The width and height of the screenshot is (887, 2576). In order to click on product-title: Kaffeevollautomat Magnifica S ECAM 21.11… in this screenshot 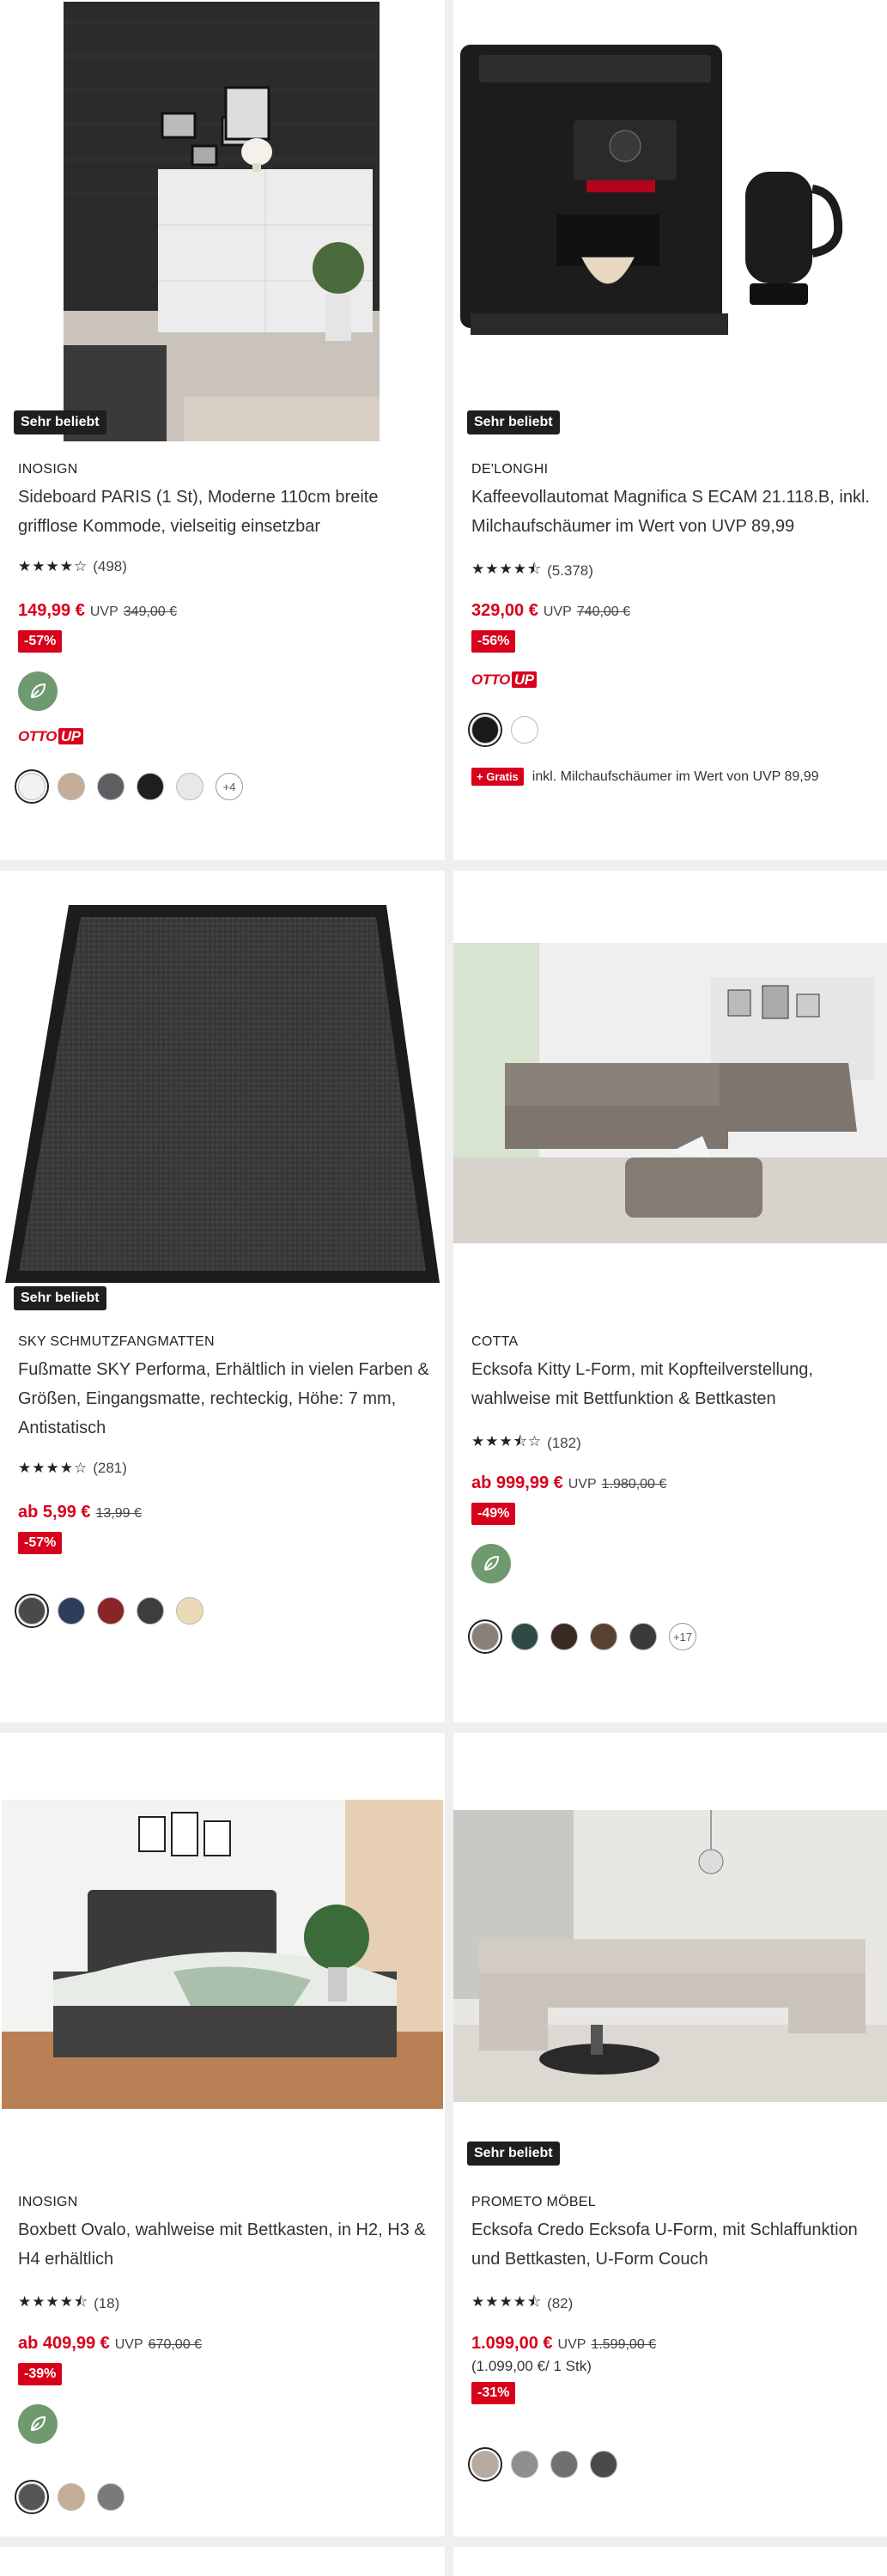, I will do `click(671, 512)`.